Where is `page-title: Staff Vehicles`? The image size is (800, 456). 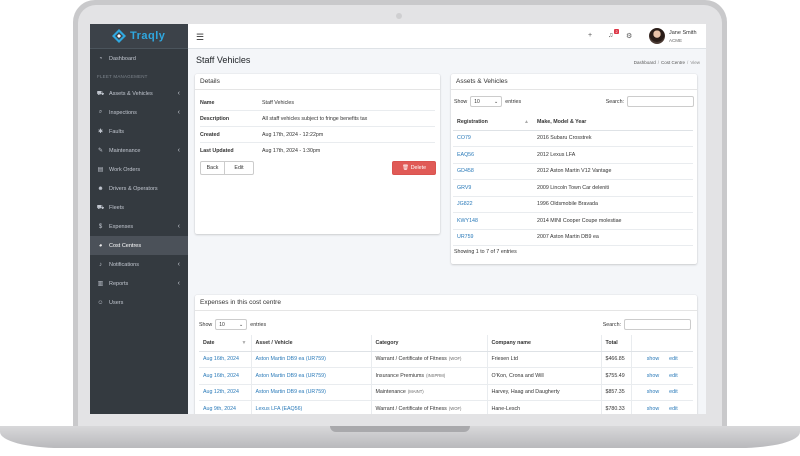 page-title: Staff Vehicles is located at coordinates (223, 60).